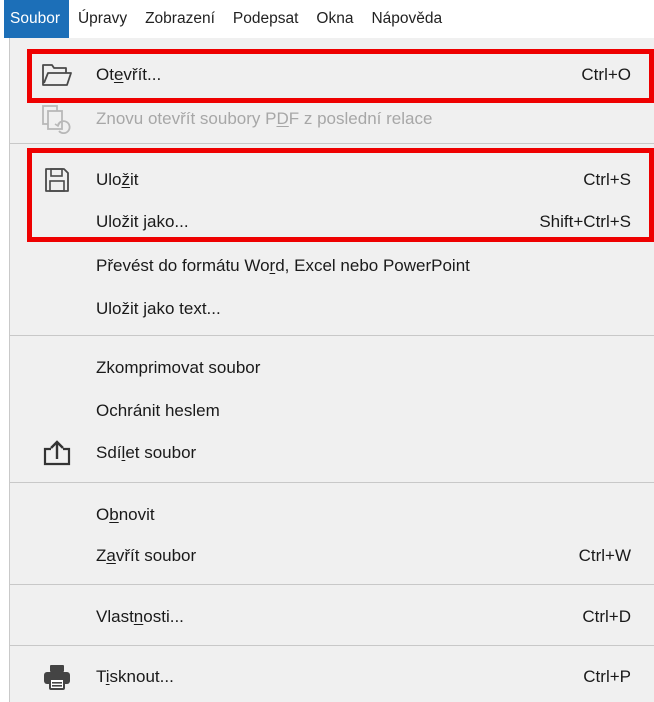  I want to click on open-folder-icon, so click(57, 75).